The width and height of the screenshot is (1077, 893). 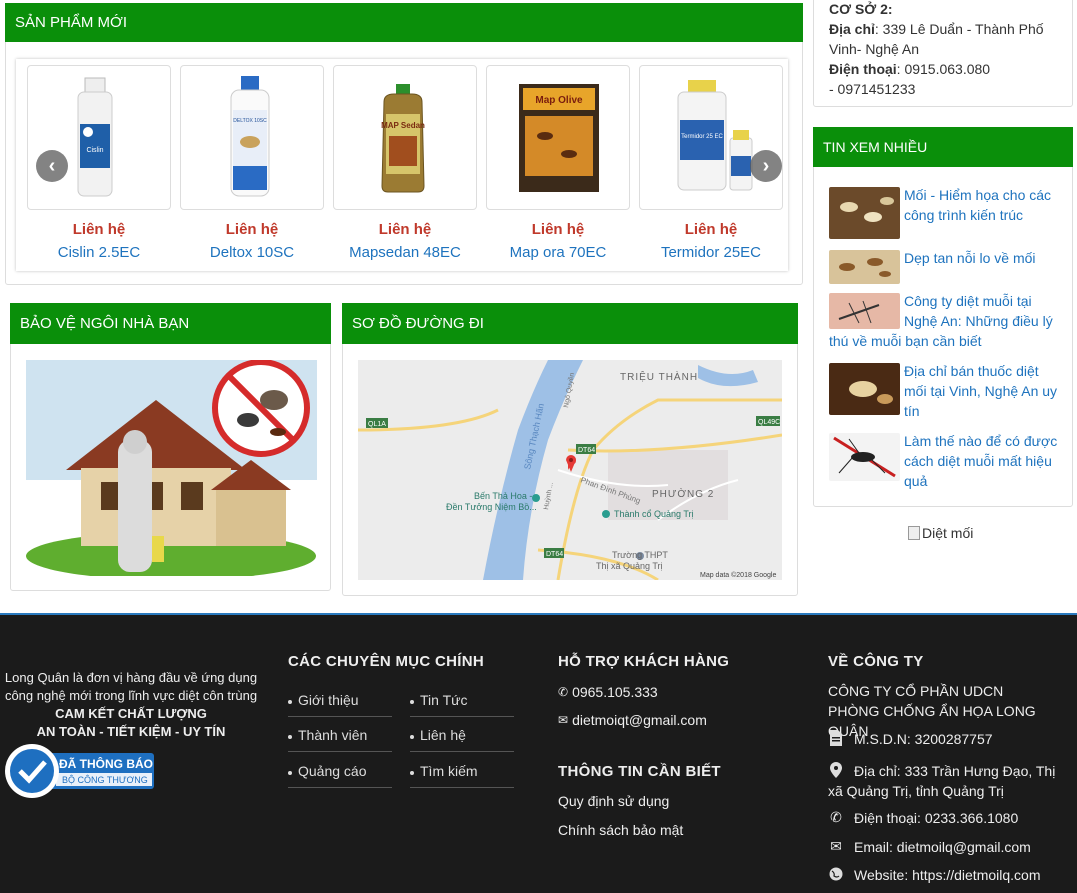 What do you see at coordinates (923, 818) in the screenshot?
I see `company-phone: ✆ Điện thoại: 0233.366.1080` at bounding box center [923, 818].